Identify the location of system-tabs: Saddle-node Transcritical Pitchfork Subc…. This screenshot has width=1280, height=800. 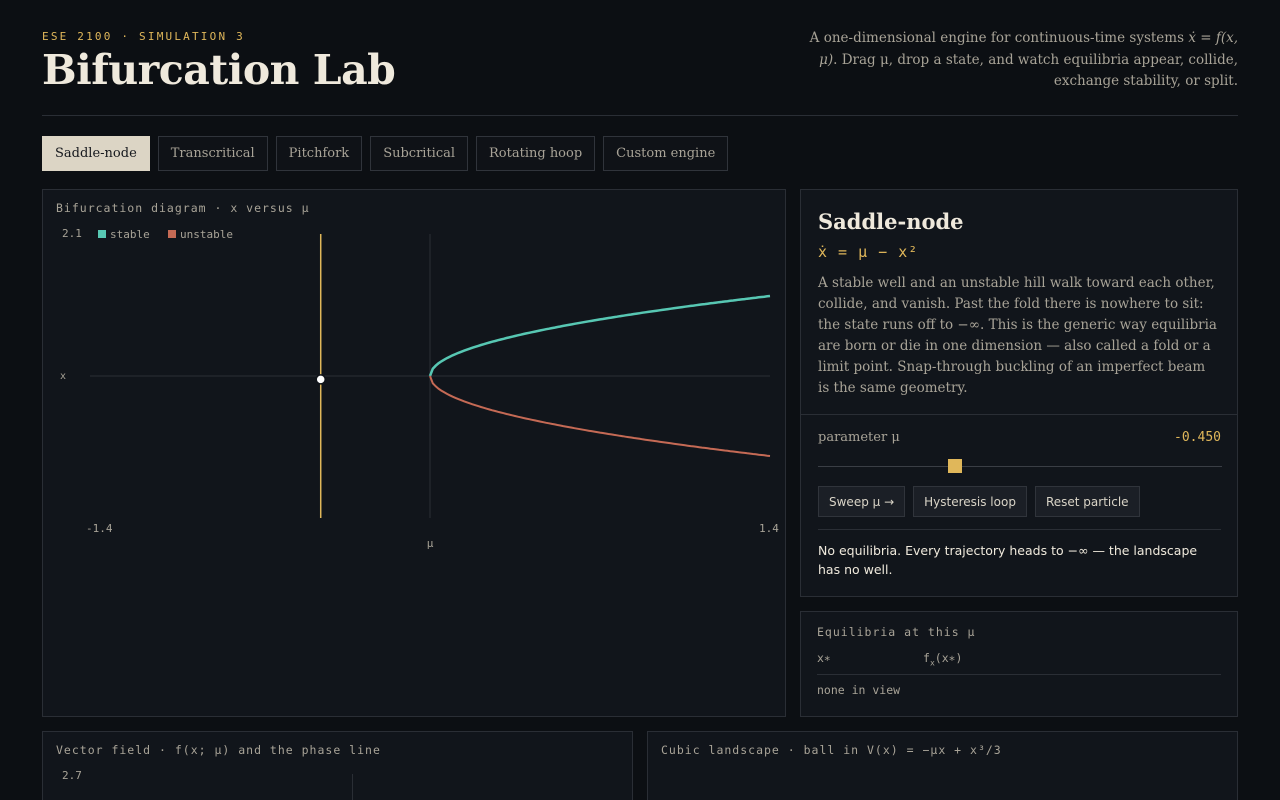
(385, 153).